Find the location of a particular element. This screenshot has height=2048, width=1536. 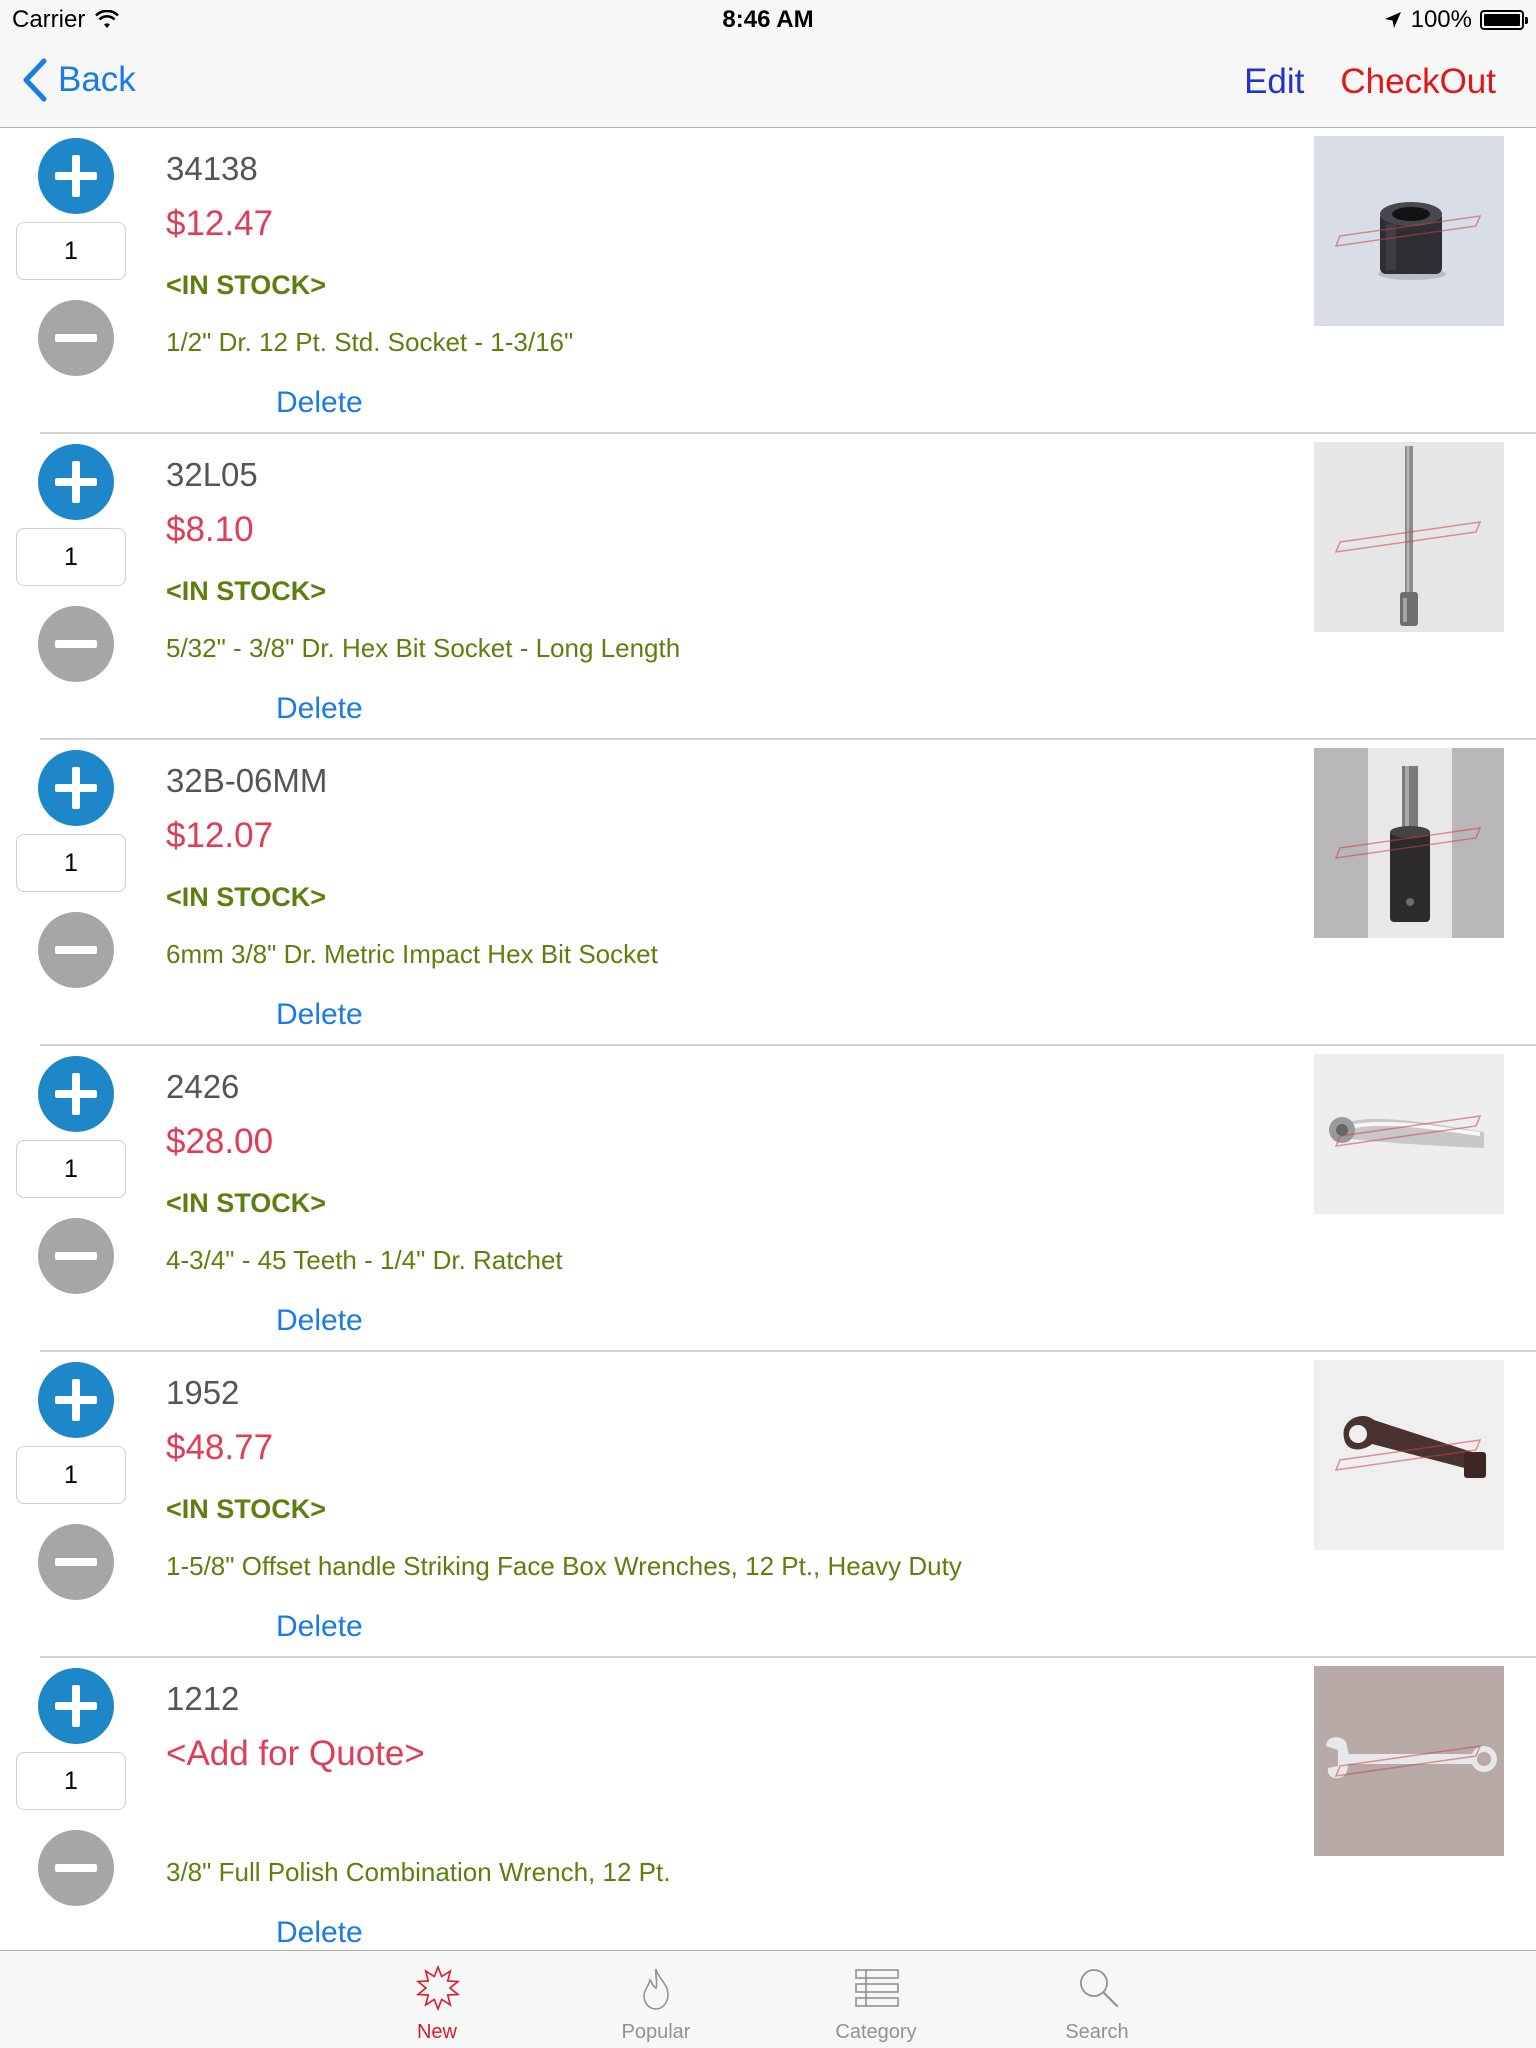

item-price: $12.47 is located at coordinates (220, 223).